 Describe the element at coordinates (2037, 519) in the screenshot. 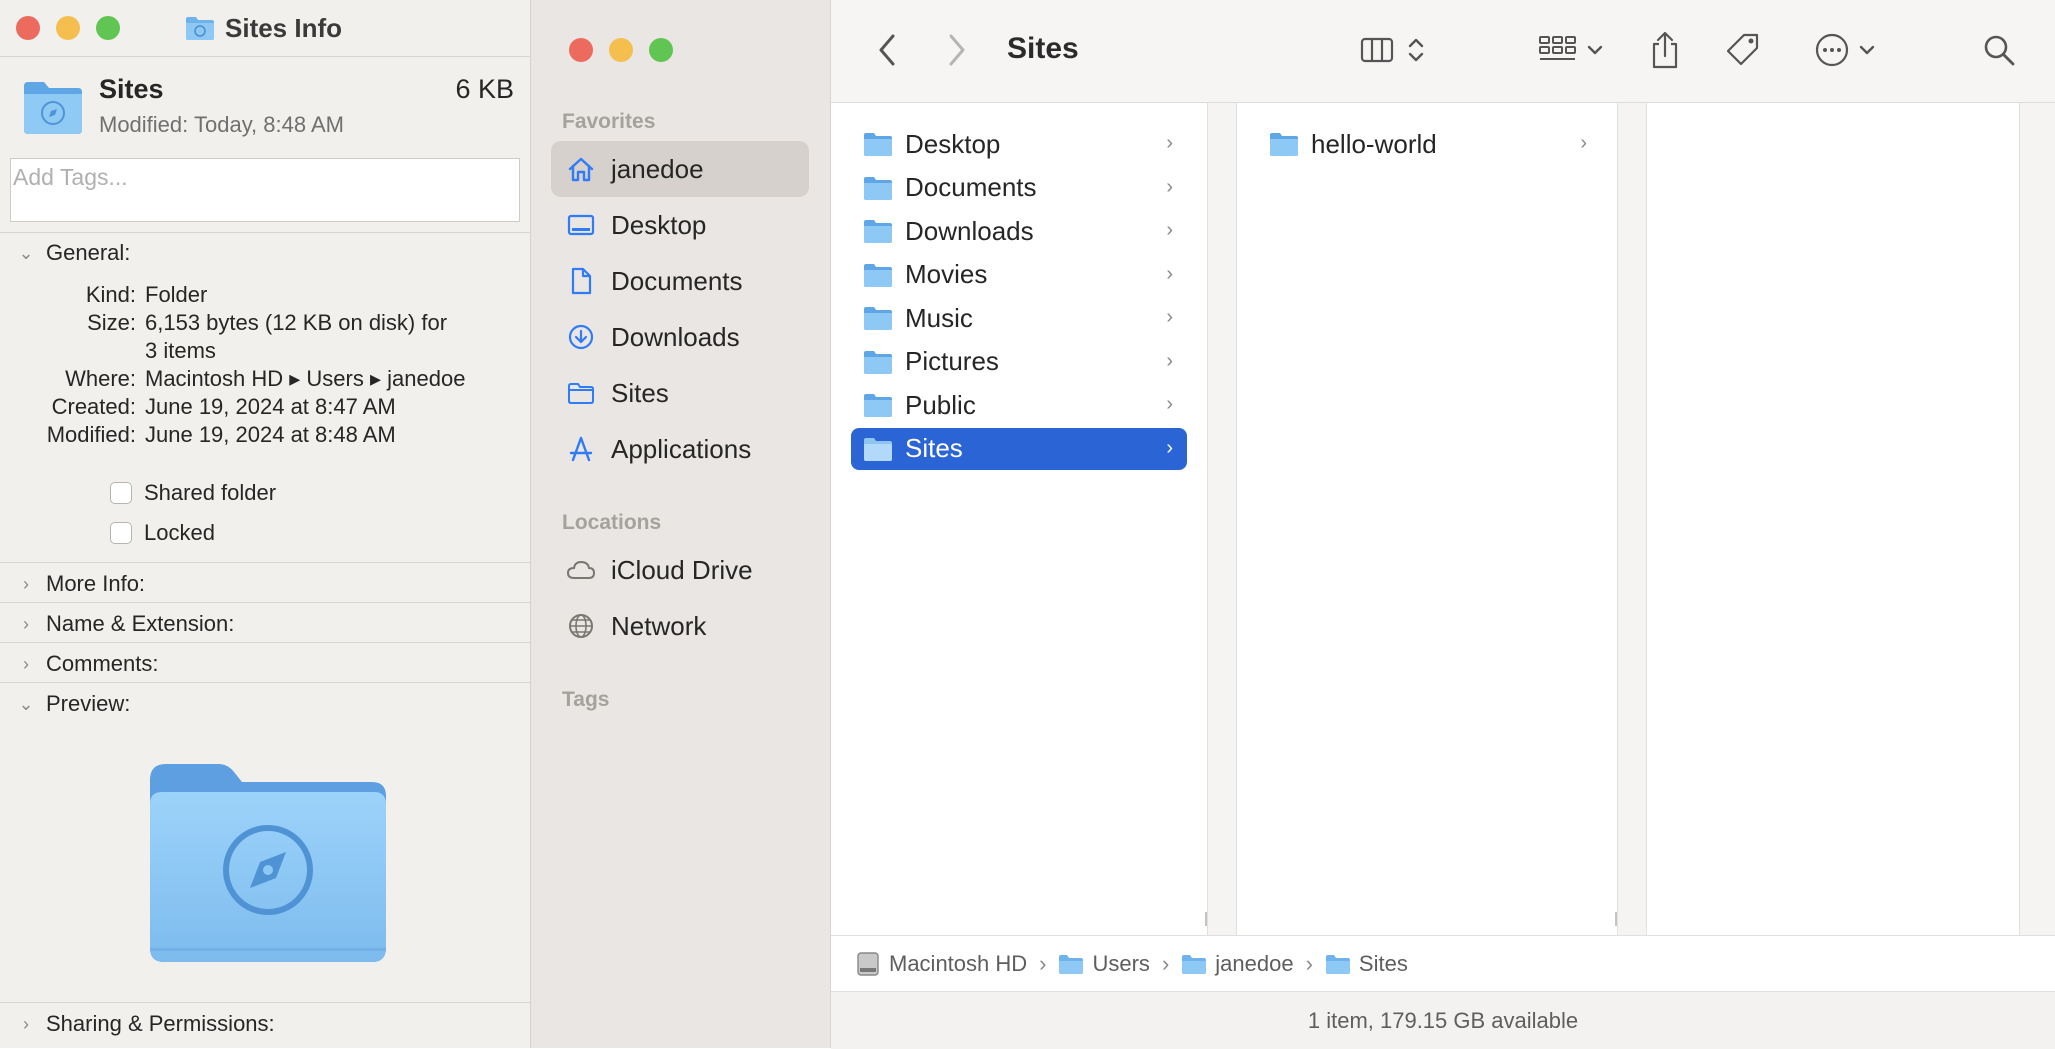

I see `column-scrollbar-gutter` at that location.